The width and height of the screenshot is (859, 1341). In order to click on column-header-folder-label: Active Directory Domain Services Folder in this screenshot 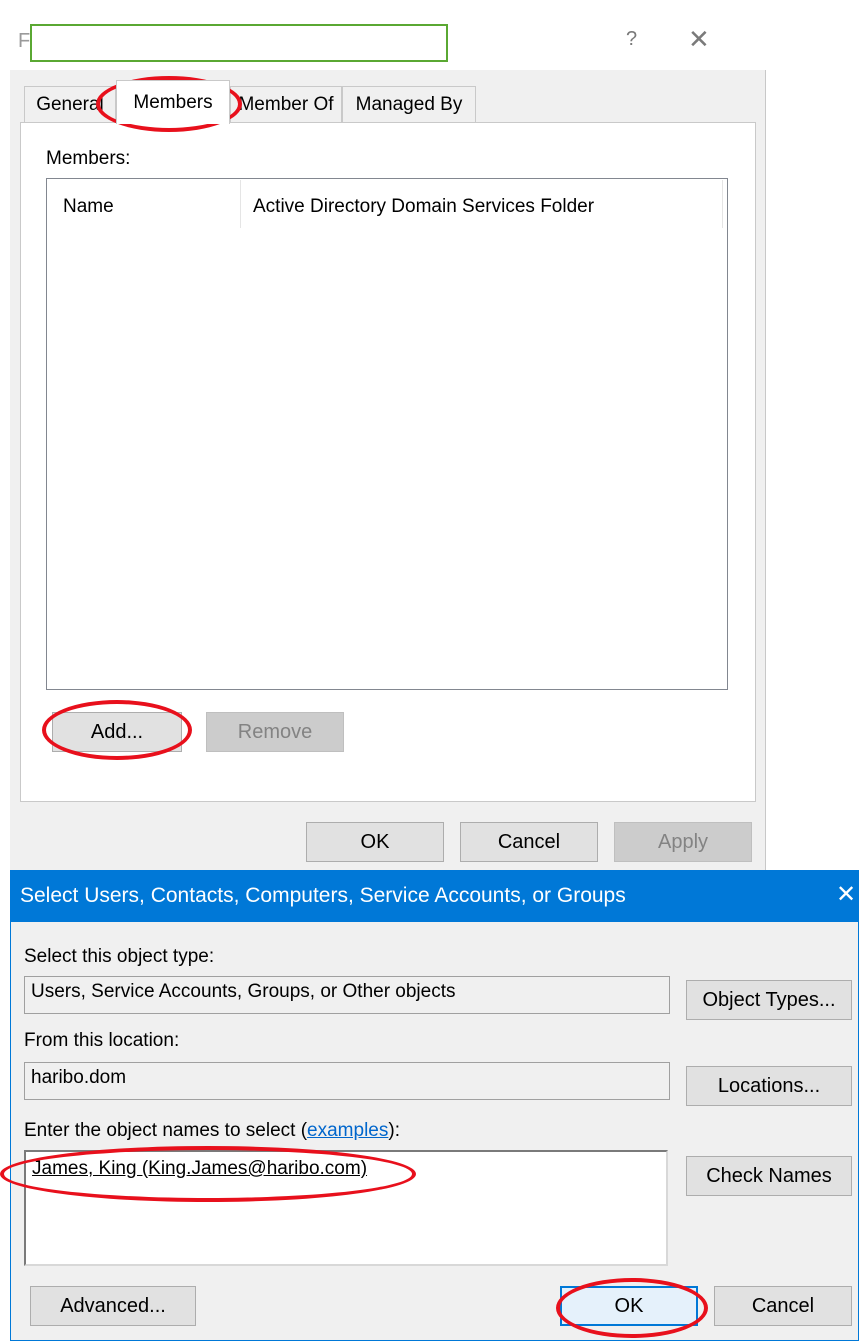, I will do `click(424, 206)`.